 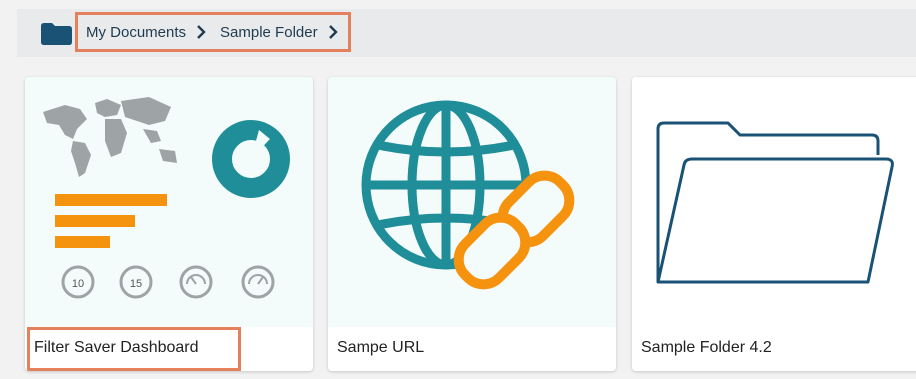 I want to click on card-title: Sampe URL, so click(x=380, y=348).